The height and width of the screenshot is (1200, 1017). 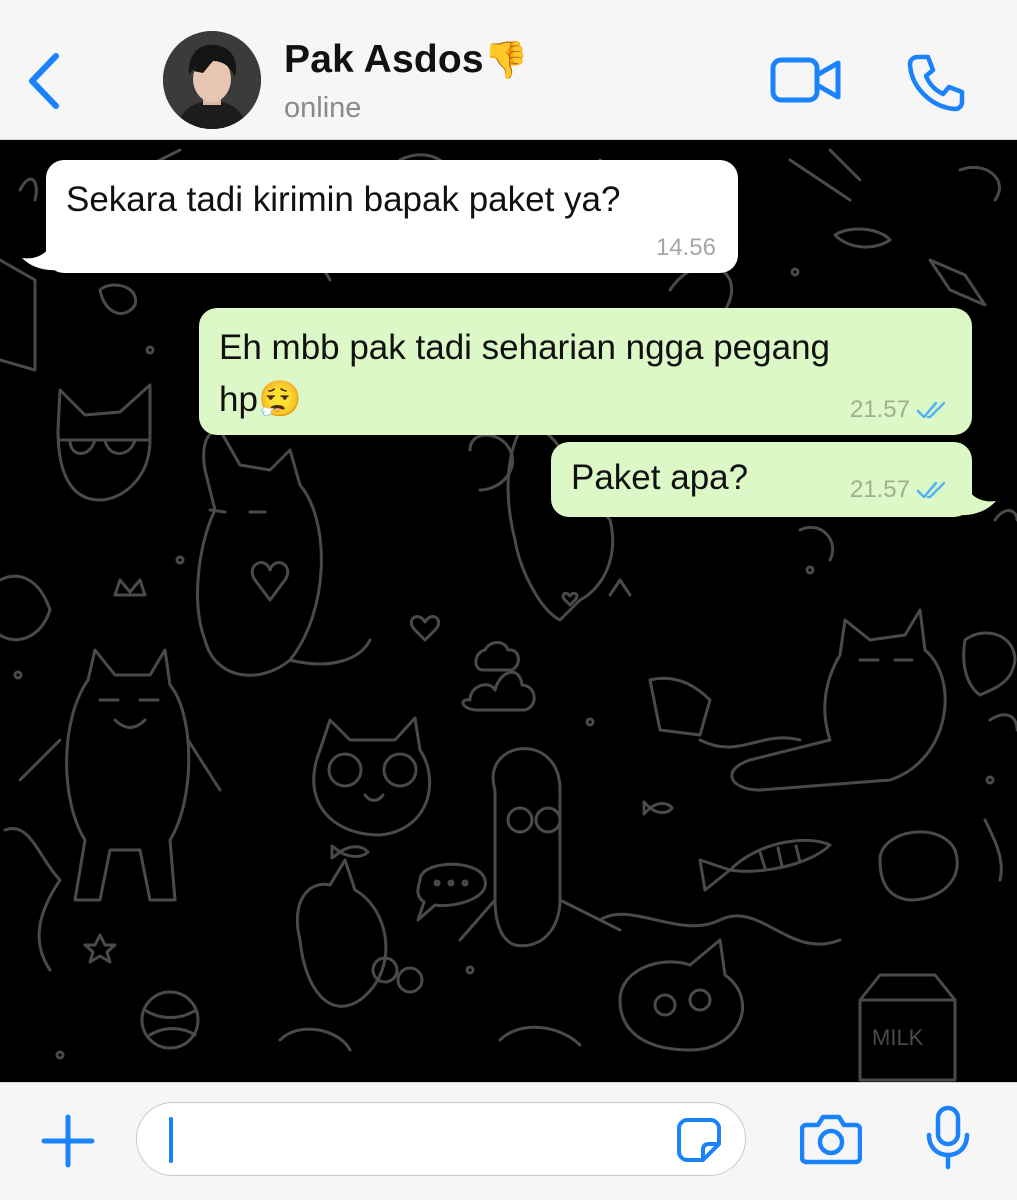 I want to click on video-camera-icon, so click(x=805, y=80).